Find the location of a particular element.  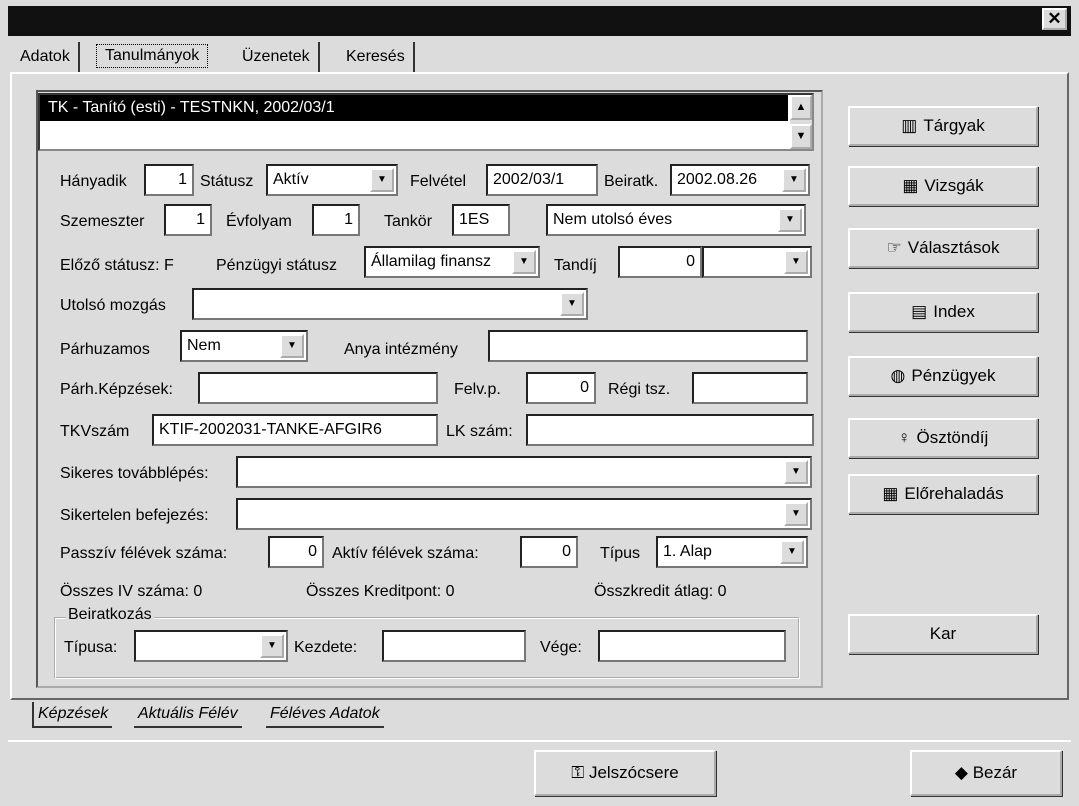

list-item: TK - Tanító (esti) - TESTNKN, 2002/03/1 is located at coordinates (414, 108).